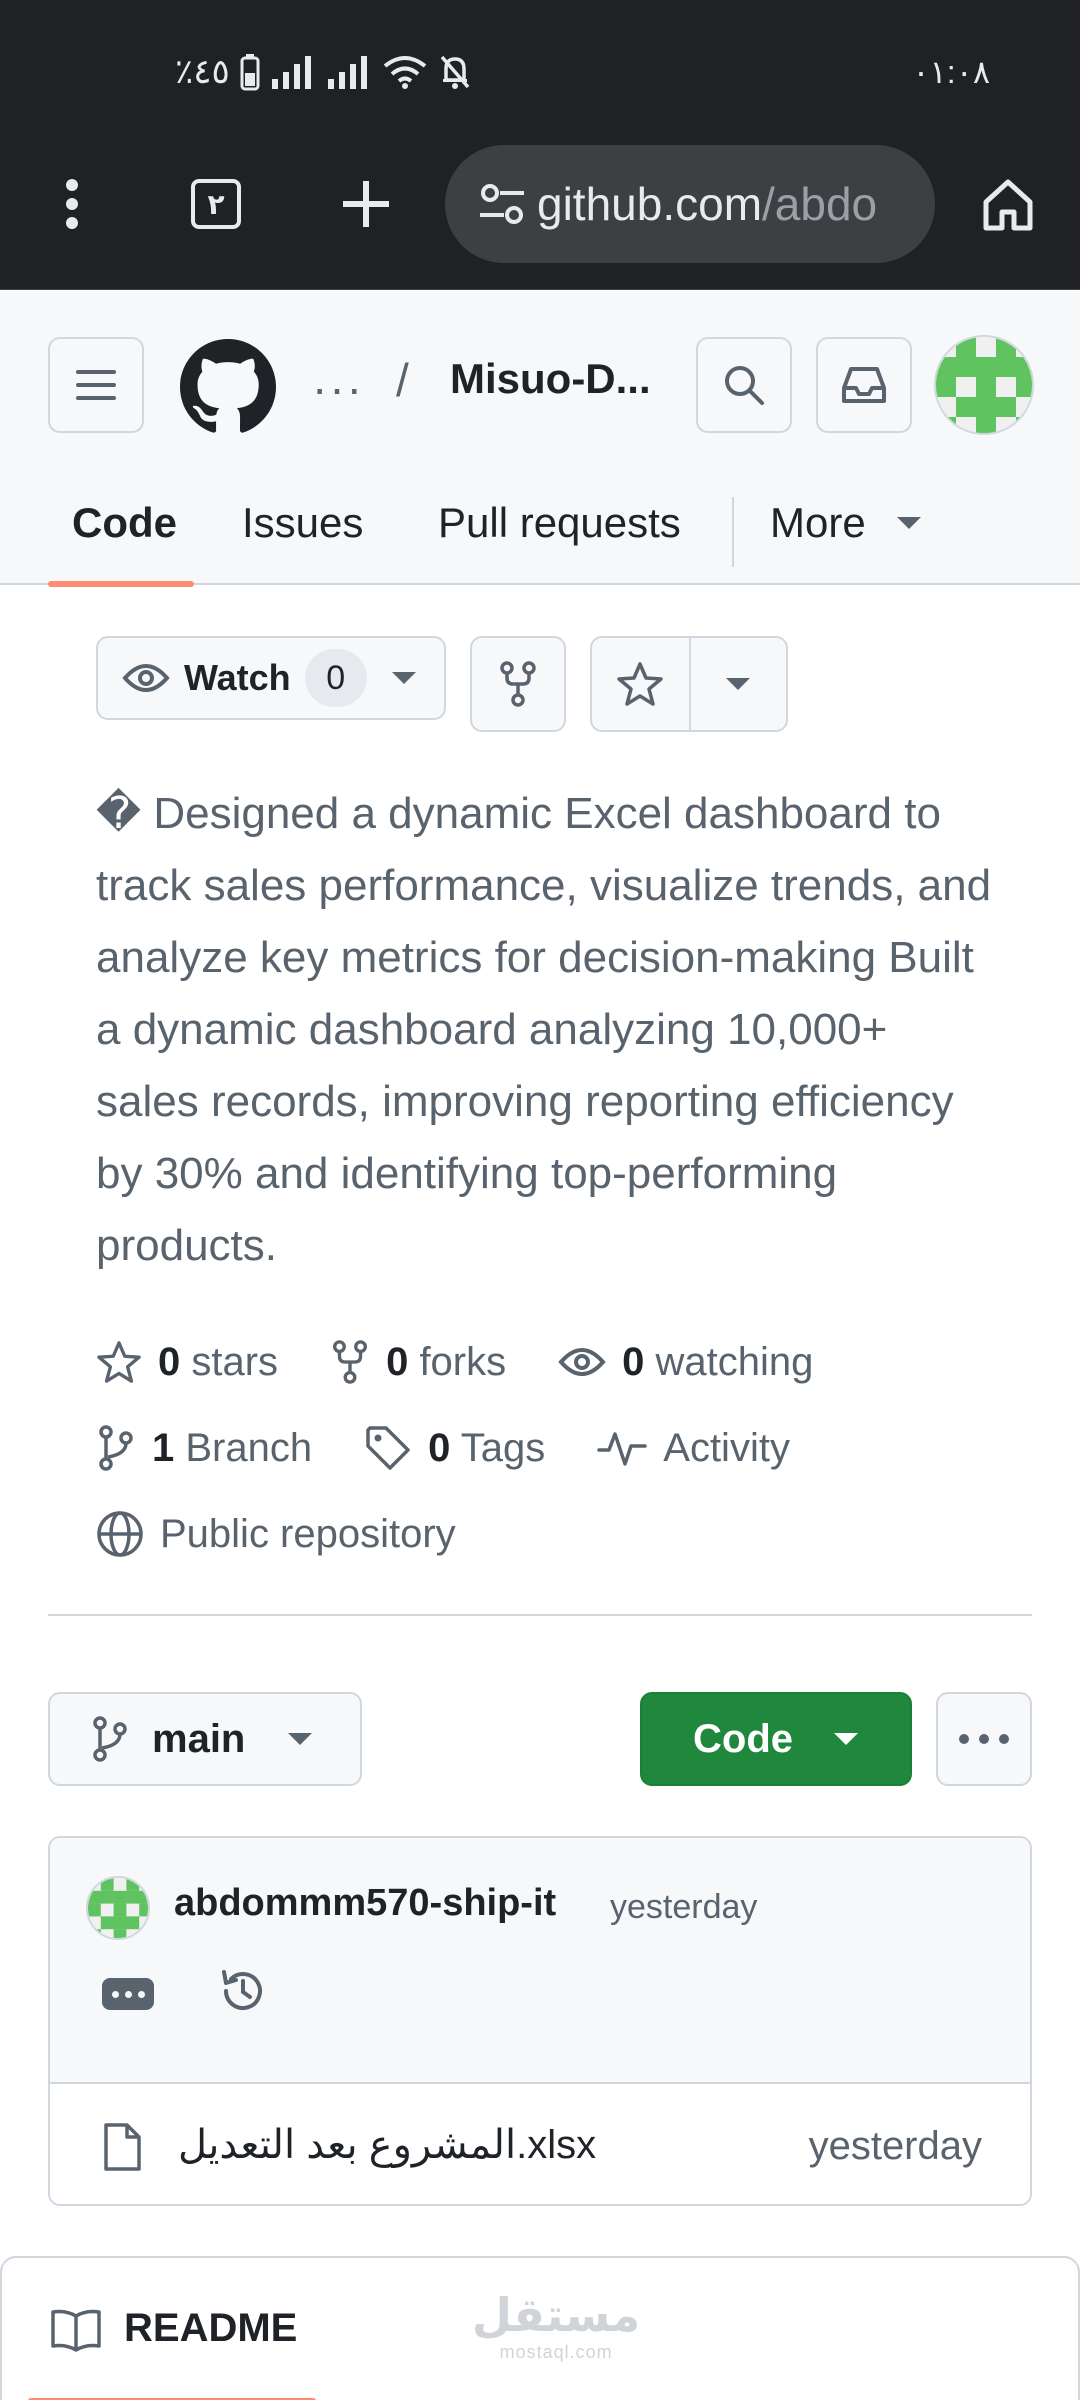 The width and height of the screenshot is (1080, 2400). I want to click on watermark-latin: mostaql.com, so click(556, 2352).